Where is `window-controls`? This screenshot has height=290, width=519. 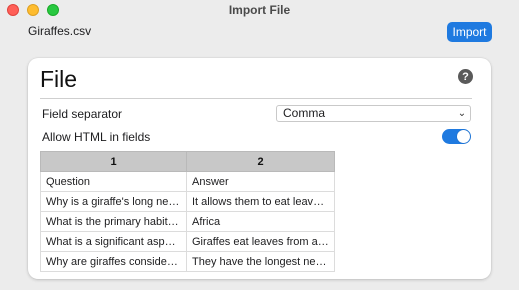
window-controls is located at coordinates (33, 10).